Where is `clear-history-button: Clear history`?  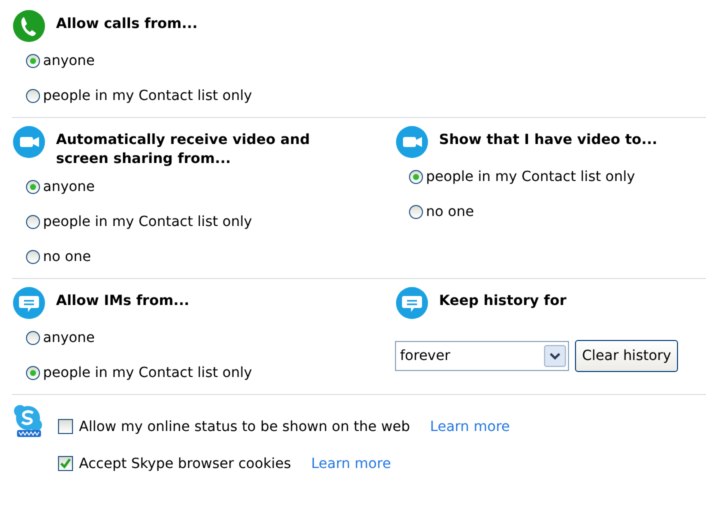 clear-history-button: Clear history is located at coordinates (626, 356).